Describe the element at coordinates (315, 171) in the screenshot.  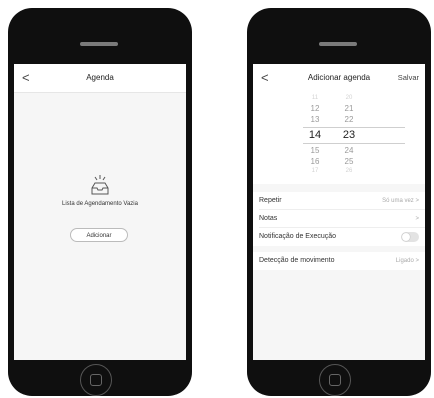
I see `picker-hour: 17` at that location.